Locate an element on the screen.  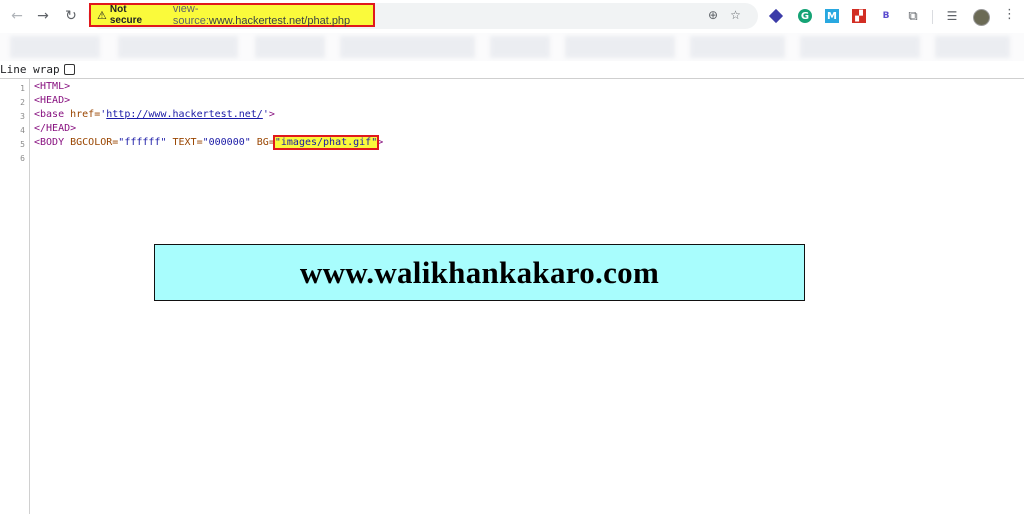
reading-list-icon: ☰ is located at coordinates (952, 16).